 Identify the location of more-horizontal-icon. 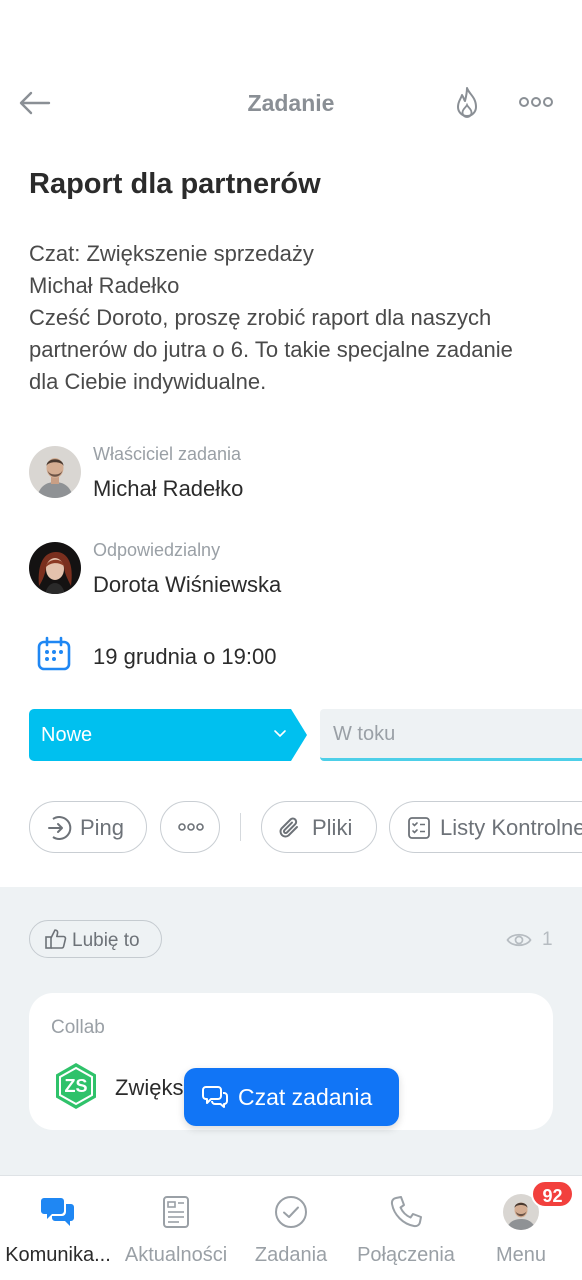
(191, 827).